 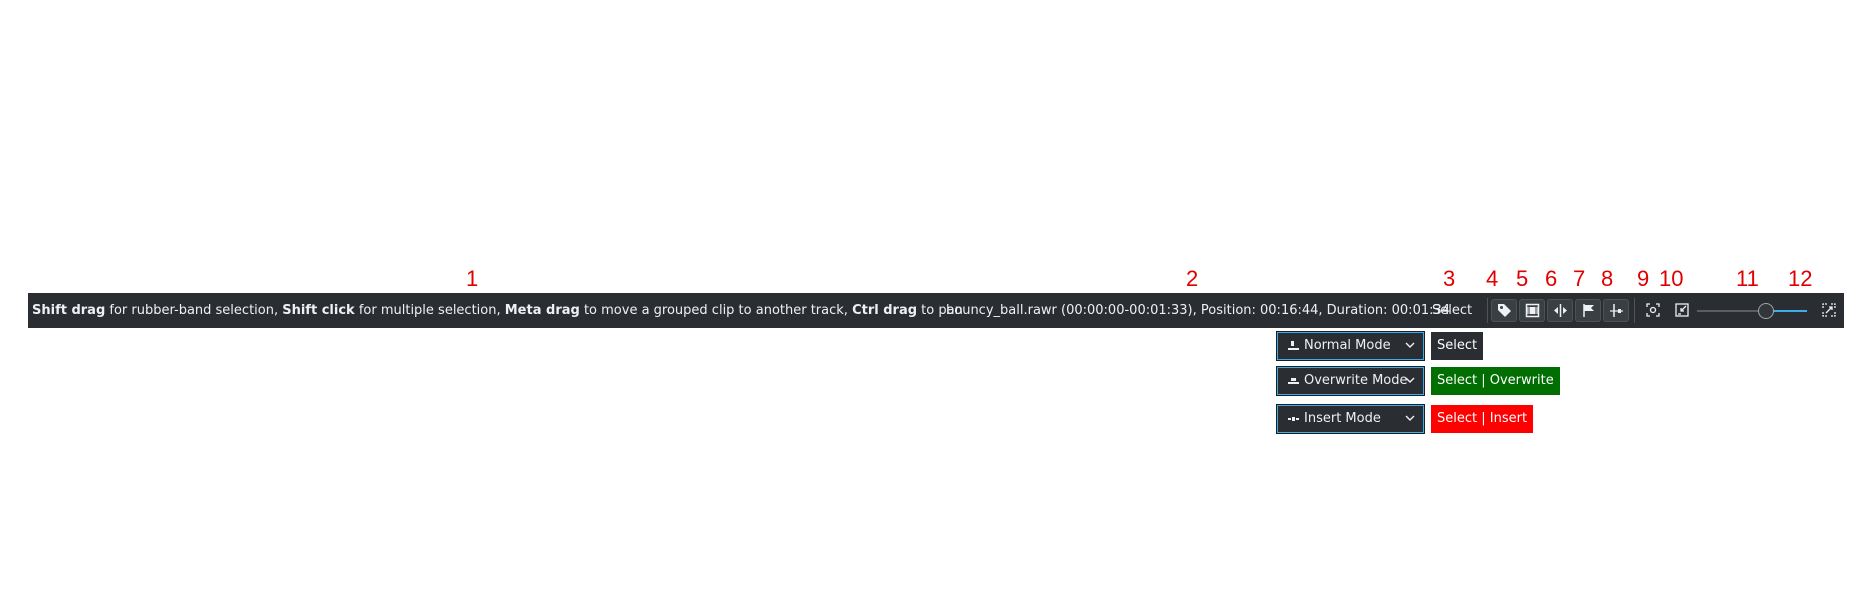 What do you see at coordinates (1766, 311) in the screenshot?
I see `zoom-slider-handle` at bounding box center [1766, 311].